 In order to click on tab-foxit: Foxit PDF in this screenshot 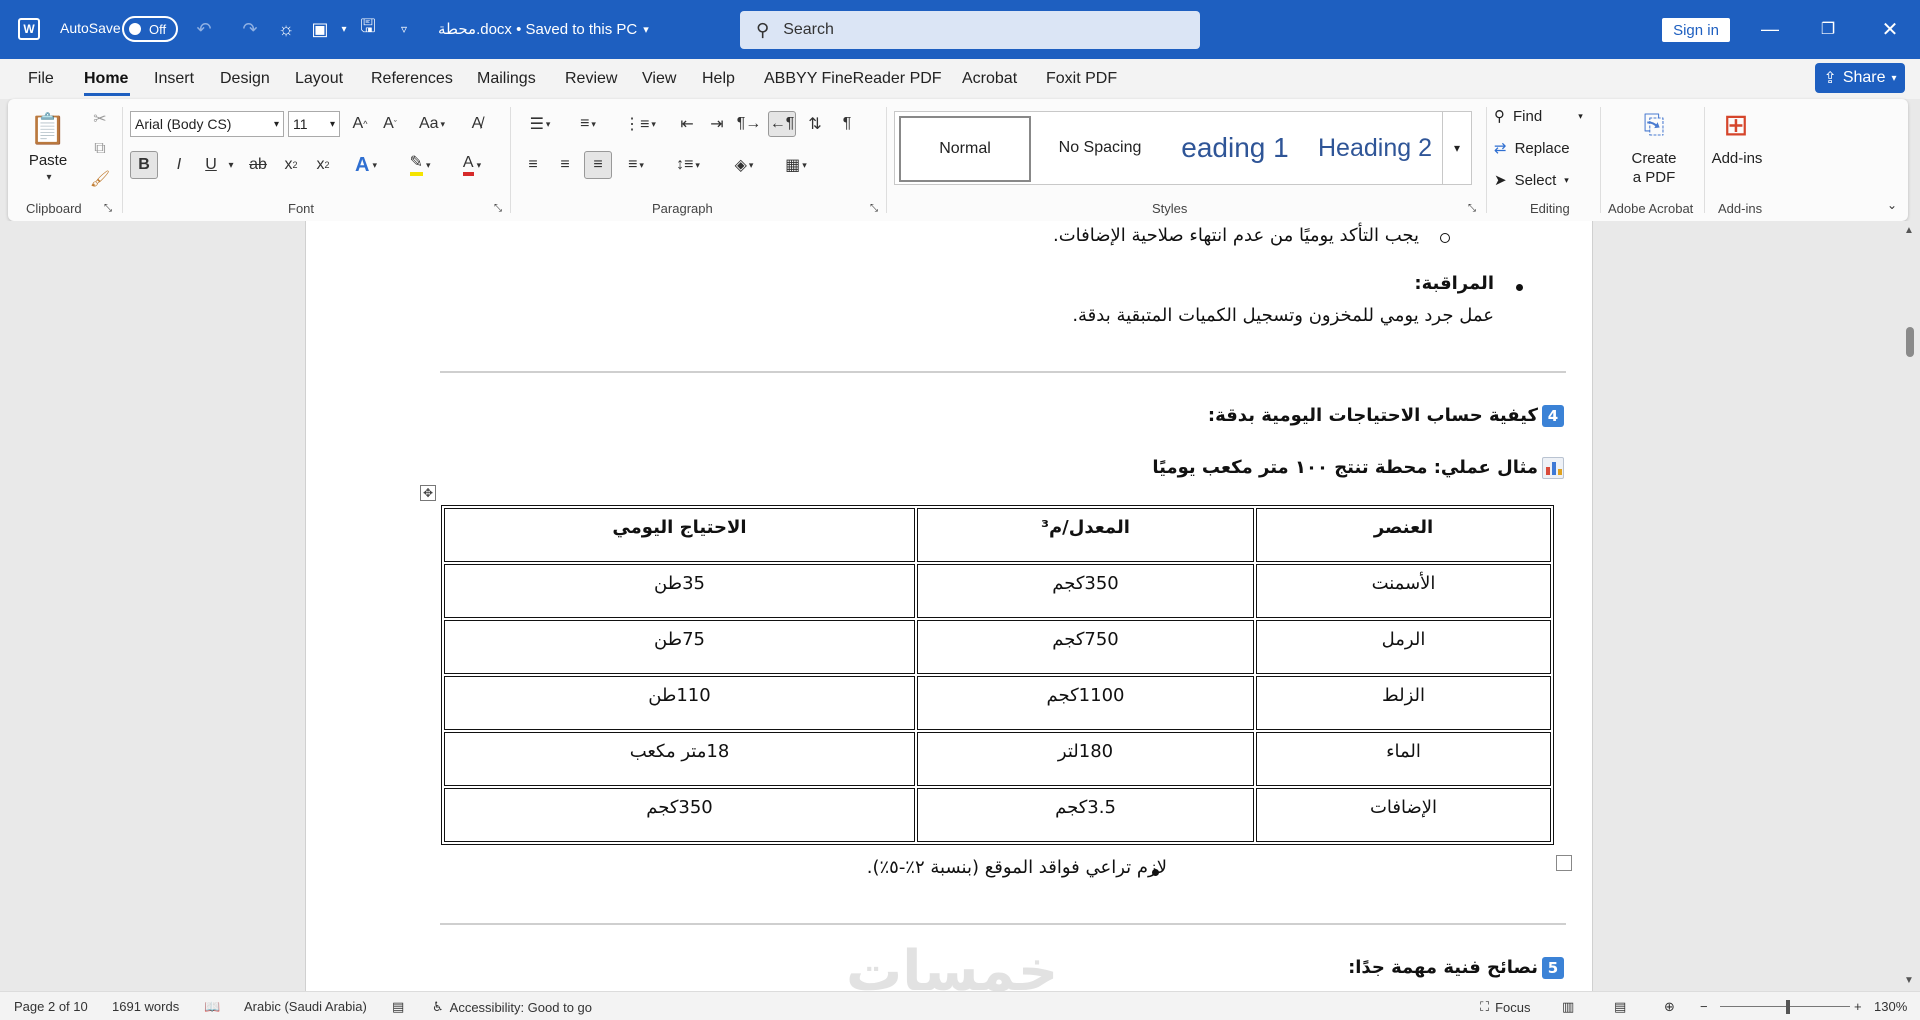, I will do `click(1081, 79)`.